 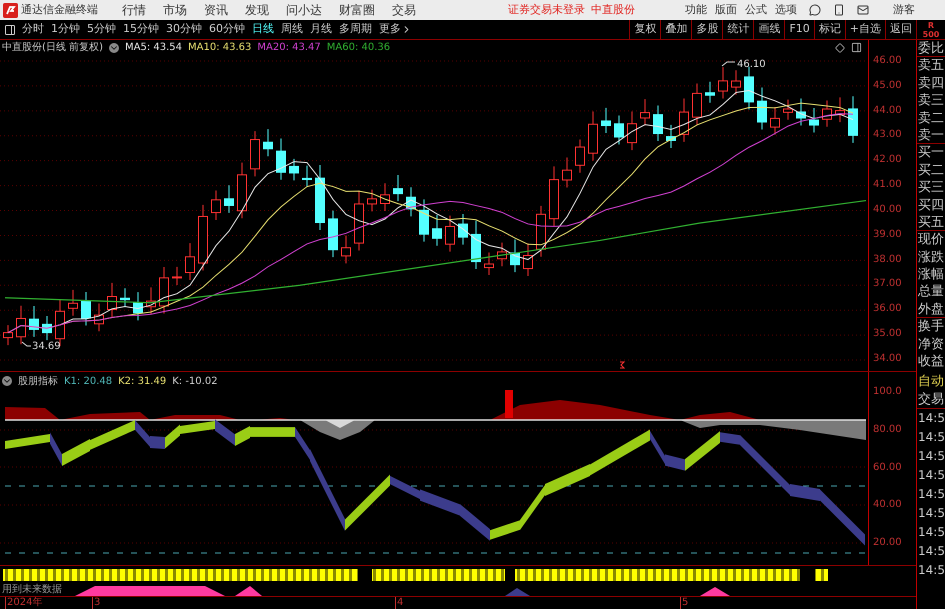 What do you see at coordinates (904, 10) in the screenshot?
I see `user-name: 游客` at bounding box center [904, 10].